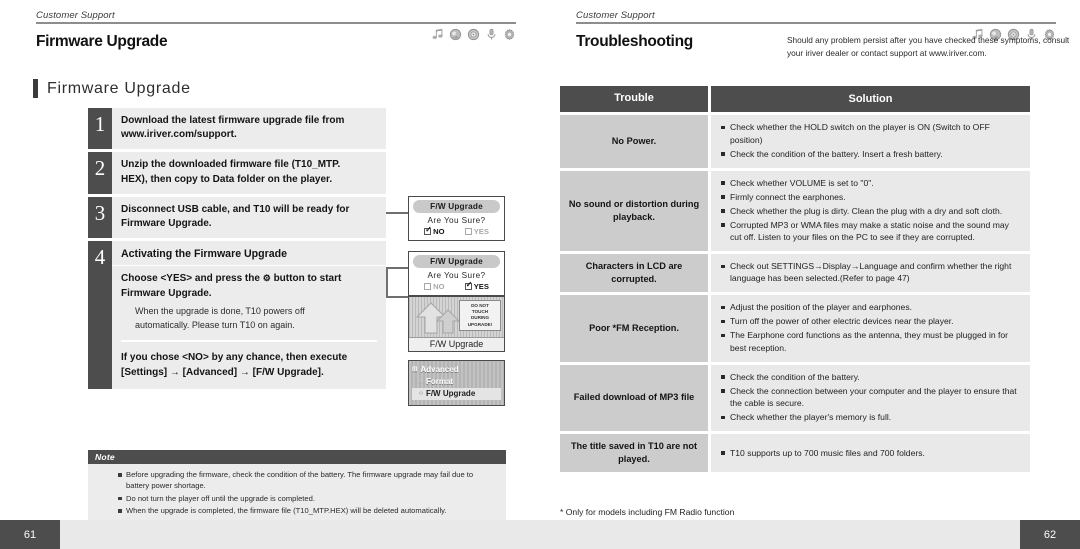 The height and width of the screenshot is (549, 1080). I want to click on solution-item: Check whether VOLUME is set to "0"., so click(871, 183).